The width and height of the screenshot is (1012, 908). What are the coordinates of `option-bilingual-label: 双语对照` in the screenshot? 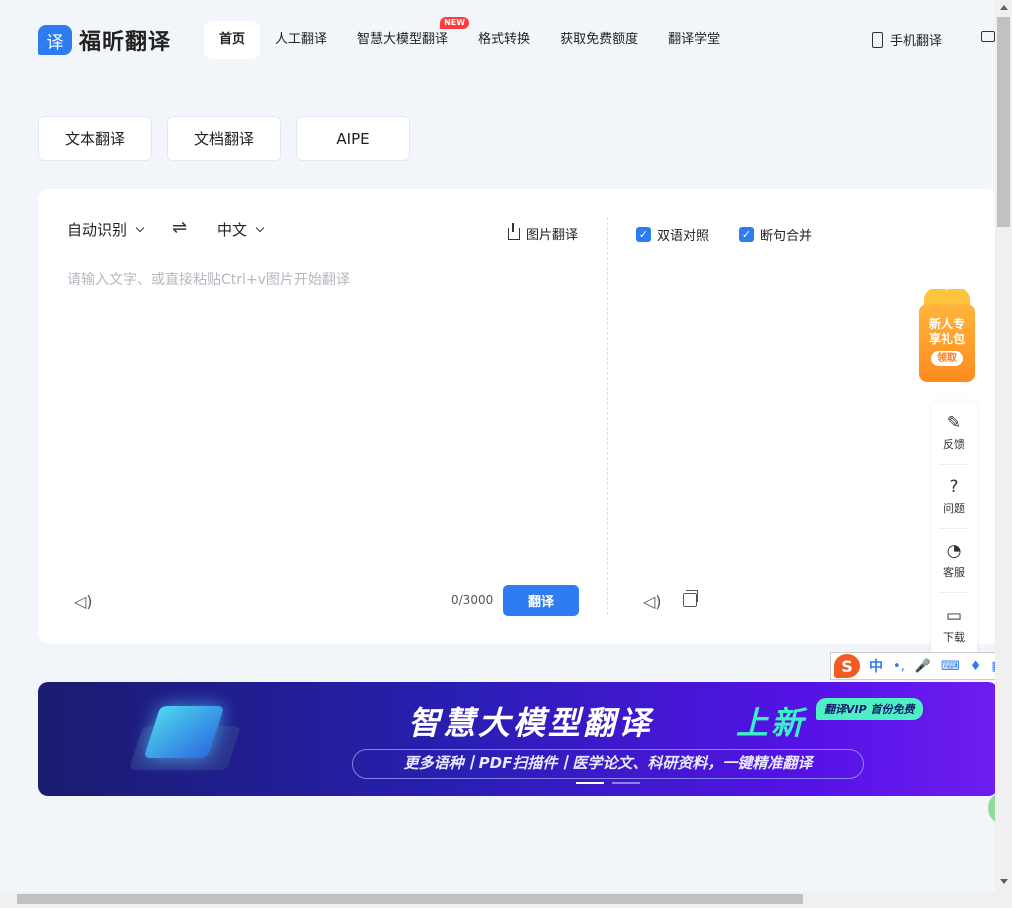 It's located at (683, 236).